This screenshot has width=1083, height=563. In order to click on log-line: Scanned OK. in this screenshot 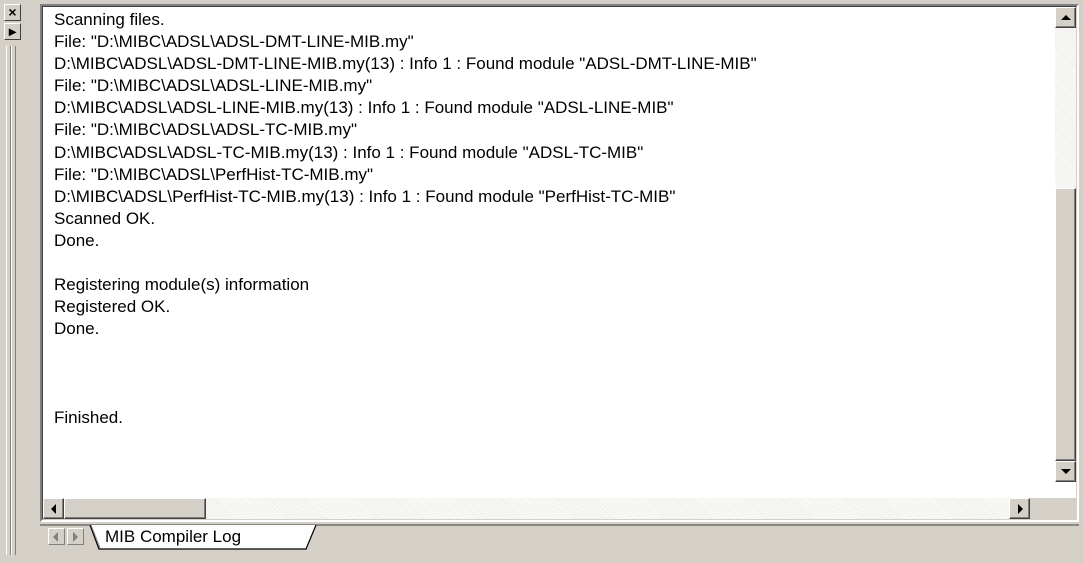, I will do `click(105, 218)`.